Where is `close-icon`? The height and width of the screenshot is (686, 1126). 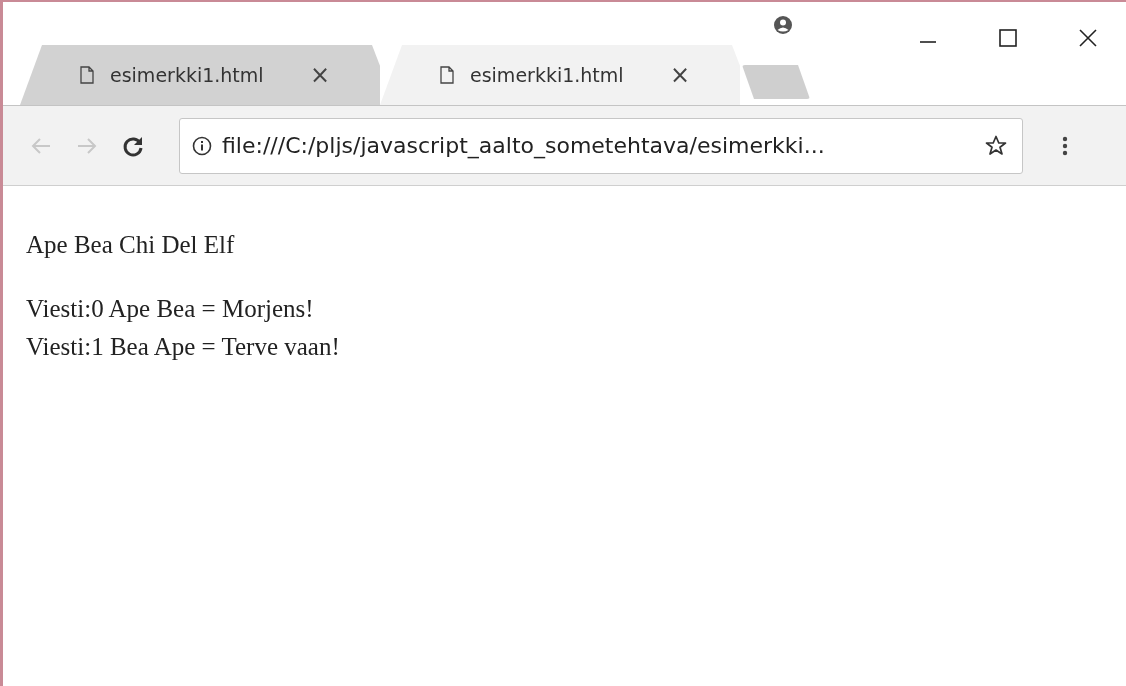
close-icon is located at coordinates (1088, 38).